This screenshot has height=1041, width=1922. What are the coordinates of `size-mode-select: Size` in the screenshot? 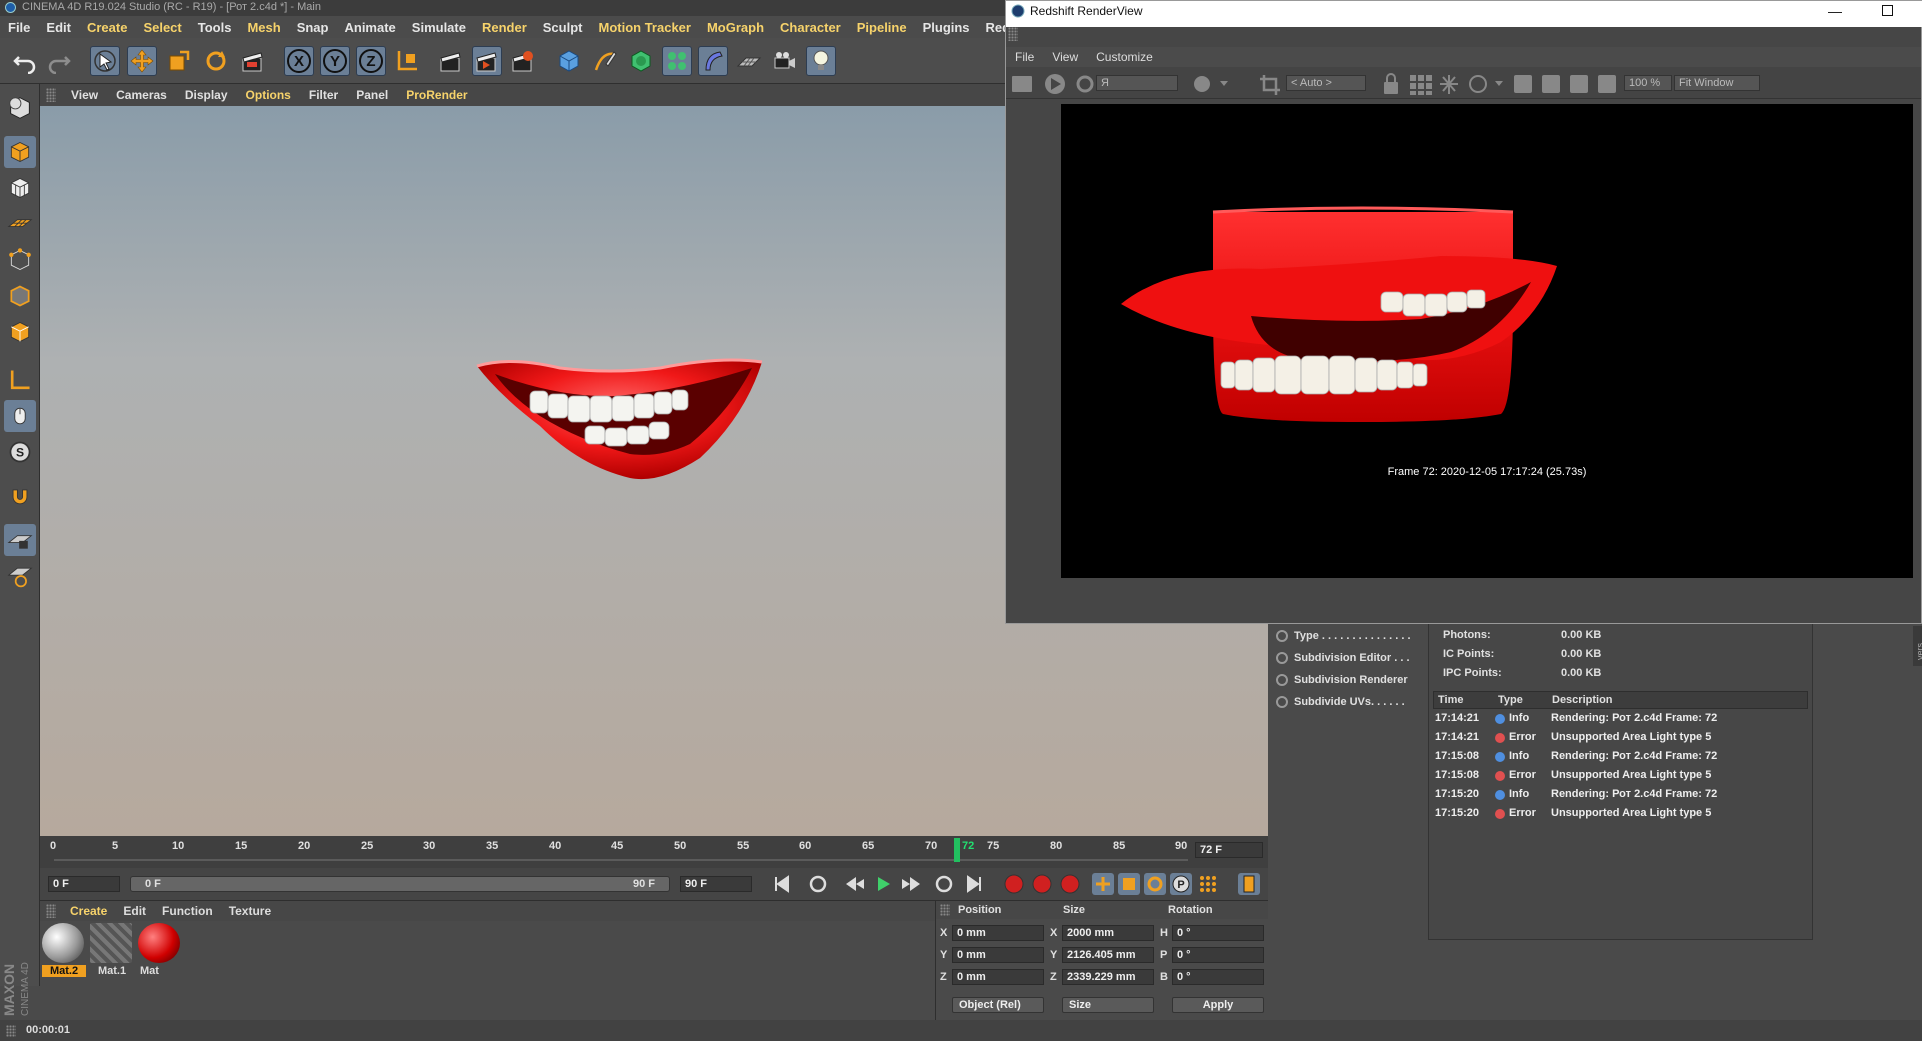 It's located at (1108, 1005).